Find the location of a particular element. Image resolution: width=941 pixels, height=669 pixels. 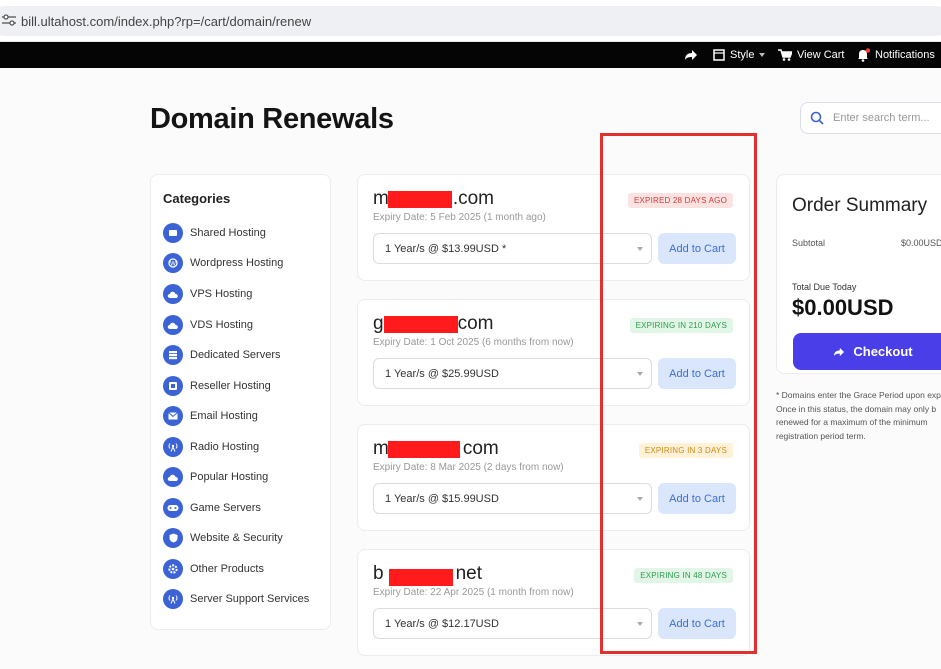

subtotal-label: Subtotal is located at coordinates (809, 243).